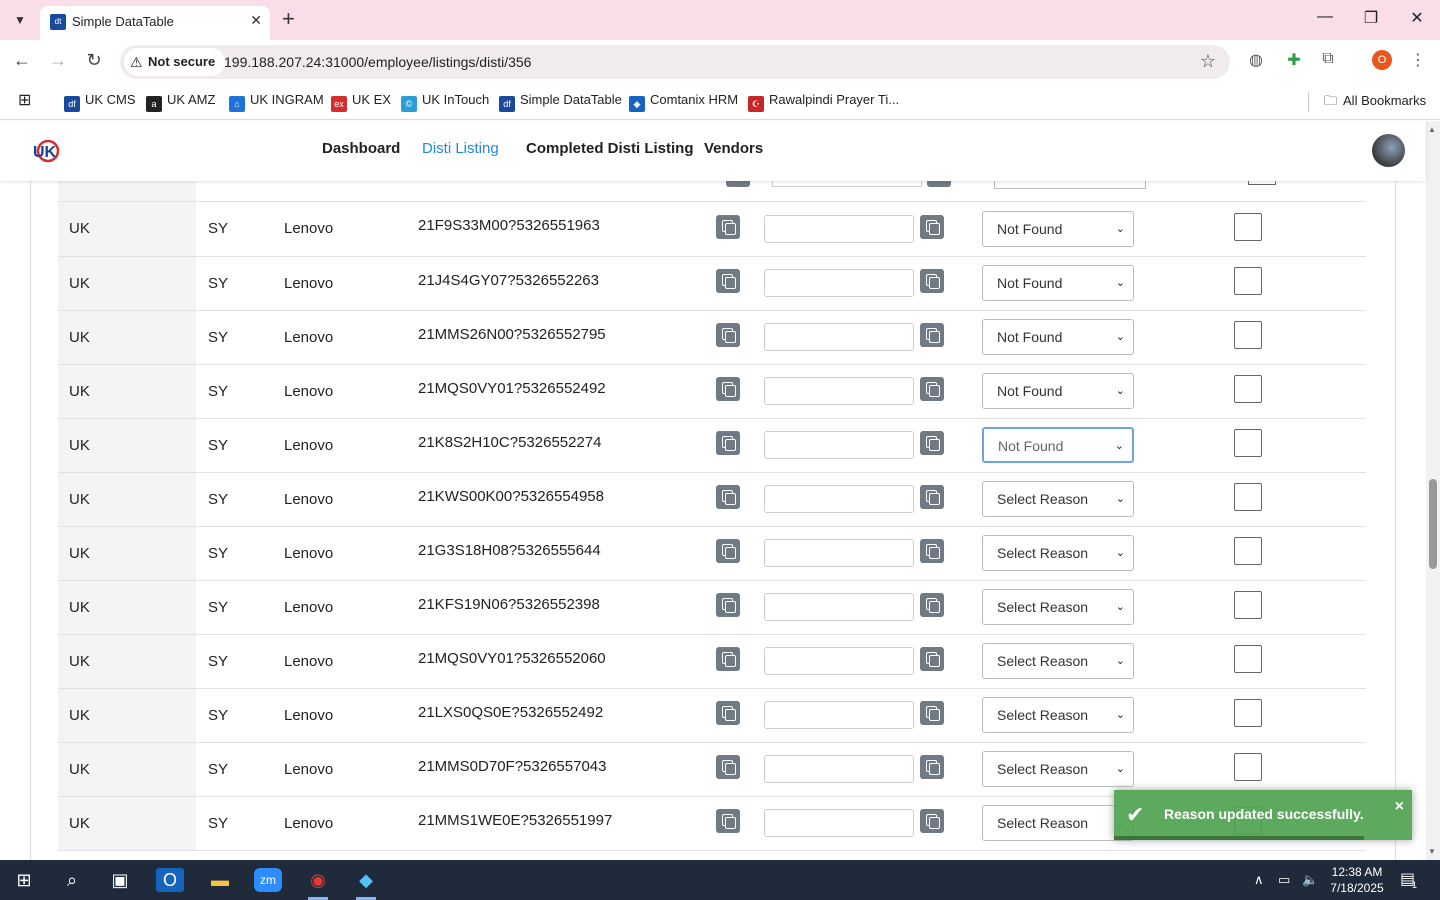 This screenshot has width=1440, height=900. What do you see at coordinates (1294, 60) in the screenshot?
I see `extension-puzzle-green-icon: ✚` at bounding box center [1294, 60].